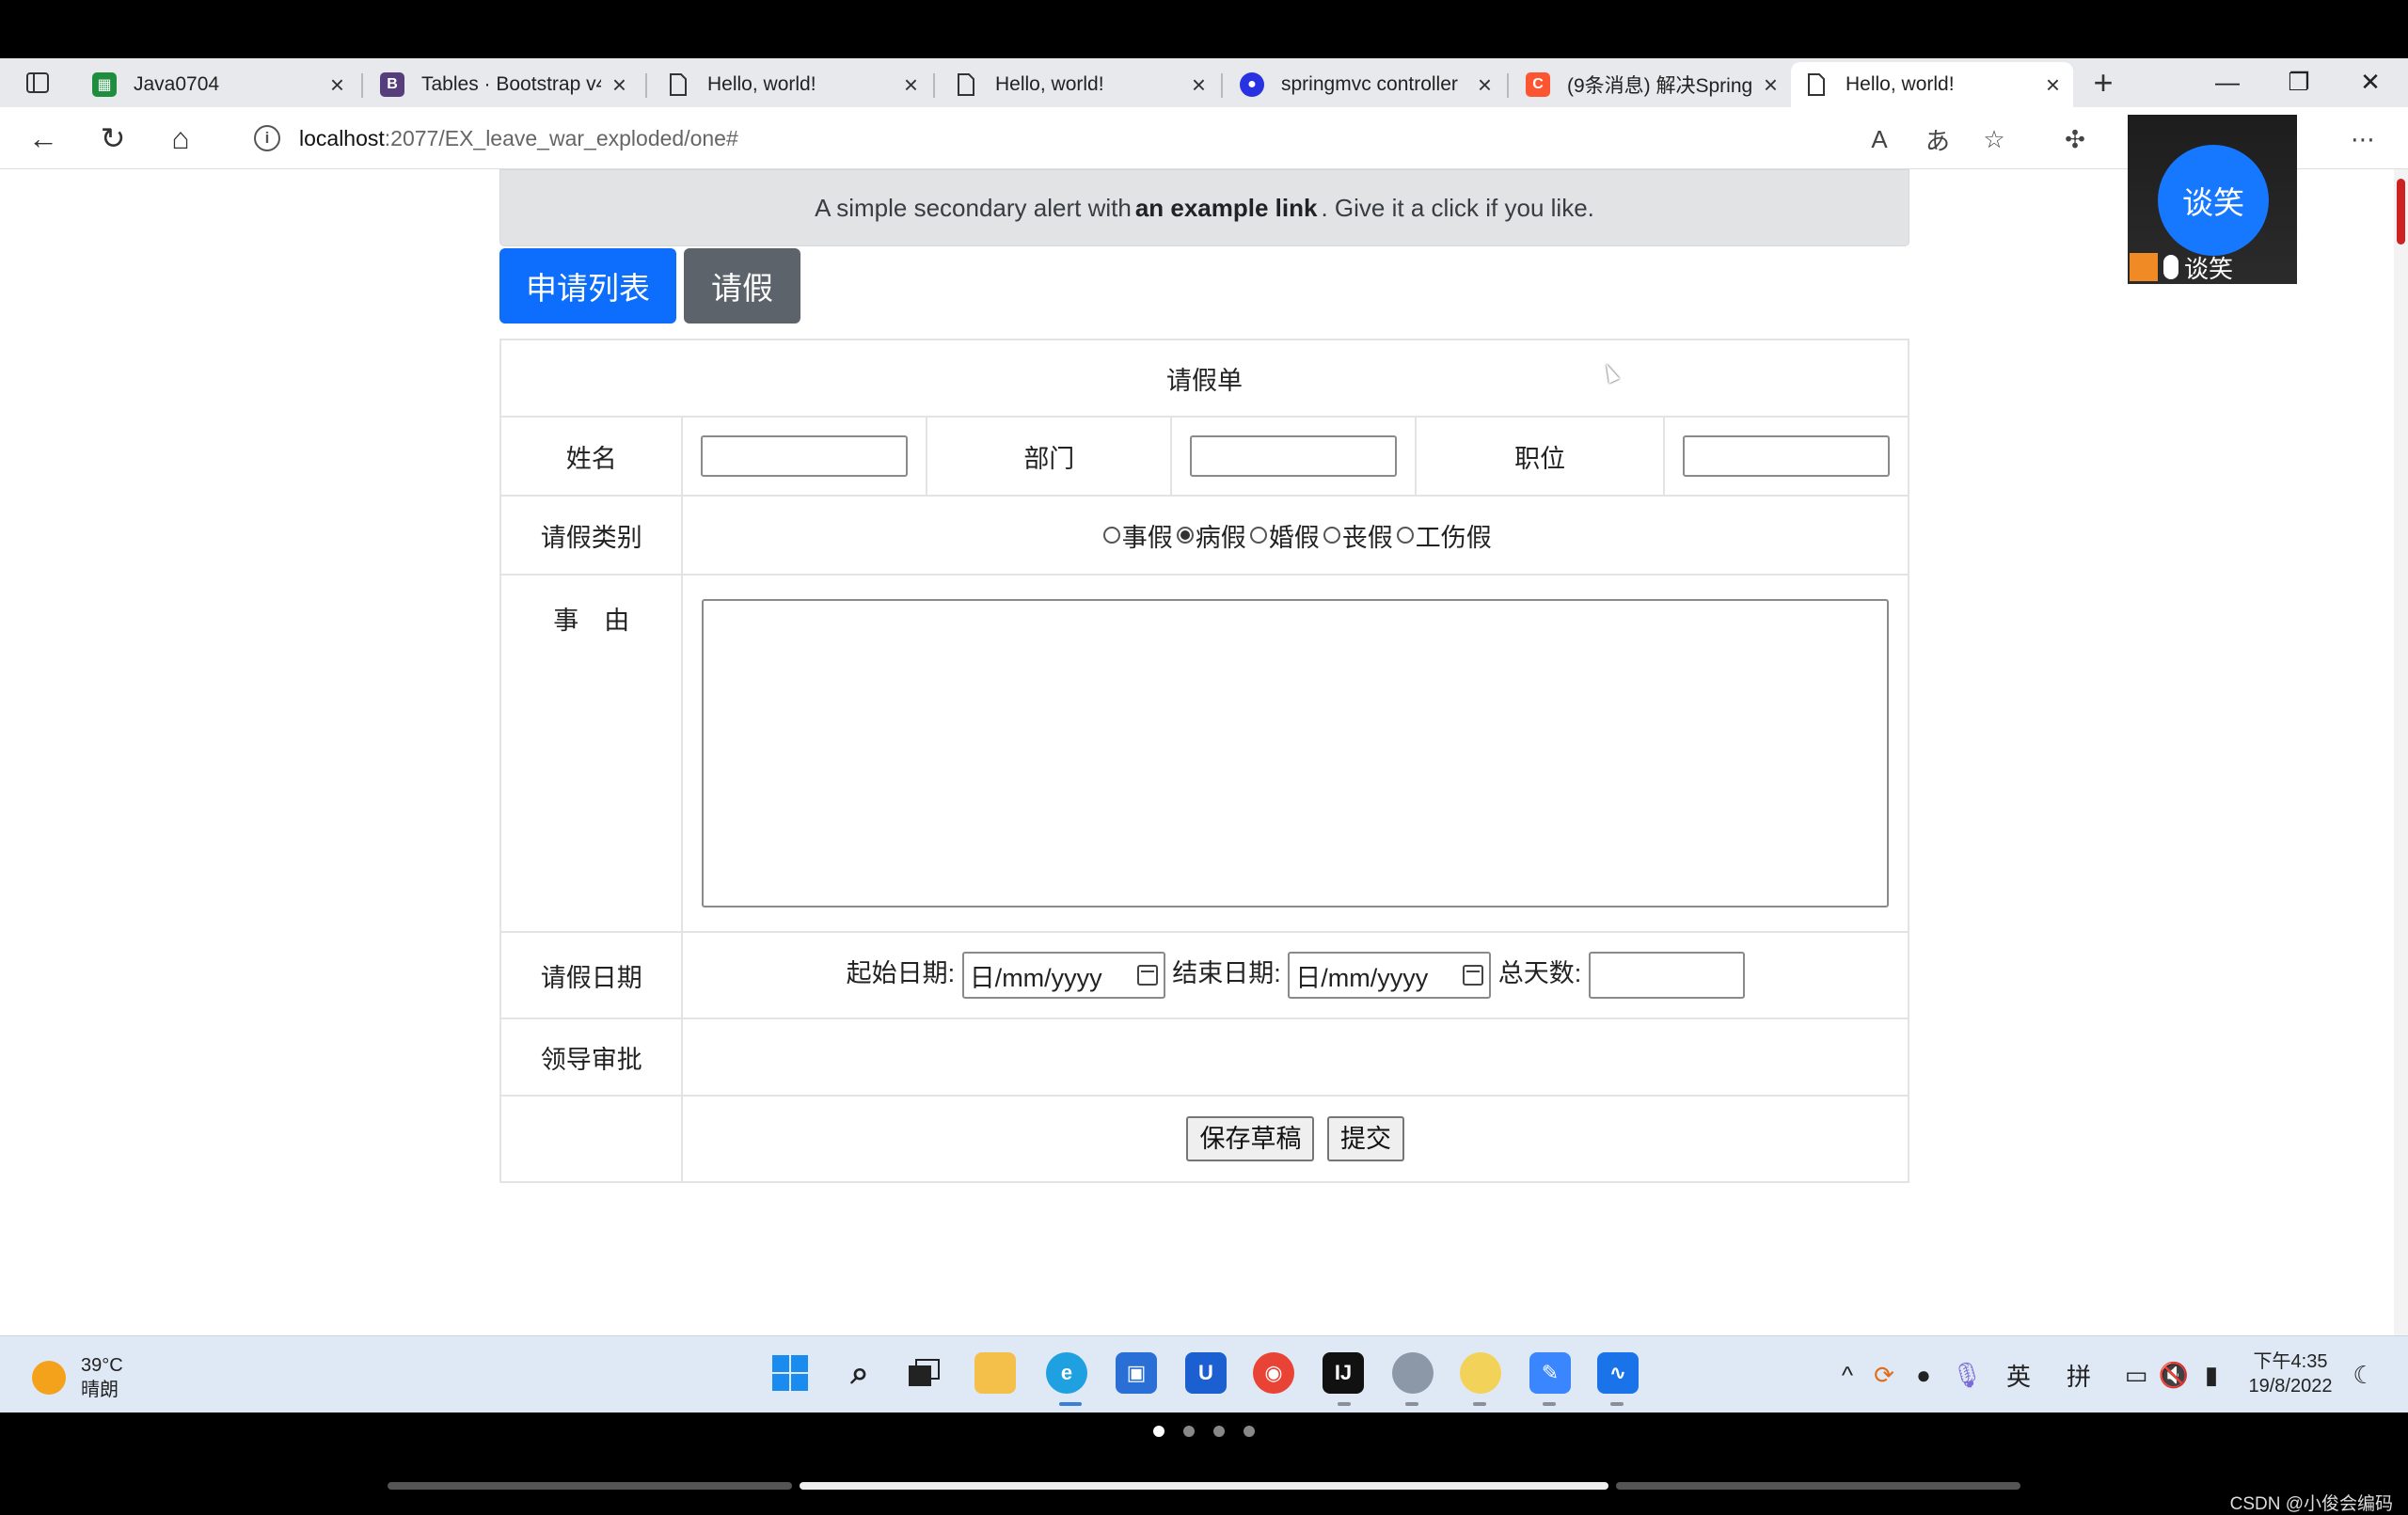 This screenshot has width=2408, height=1515. Describe the element at coordinates (1994, 139) in the screenshot. I see `add-favorite-icon: ☆` at that location.